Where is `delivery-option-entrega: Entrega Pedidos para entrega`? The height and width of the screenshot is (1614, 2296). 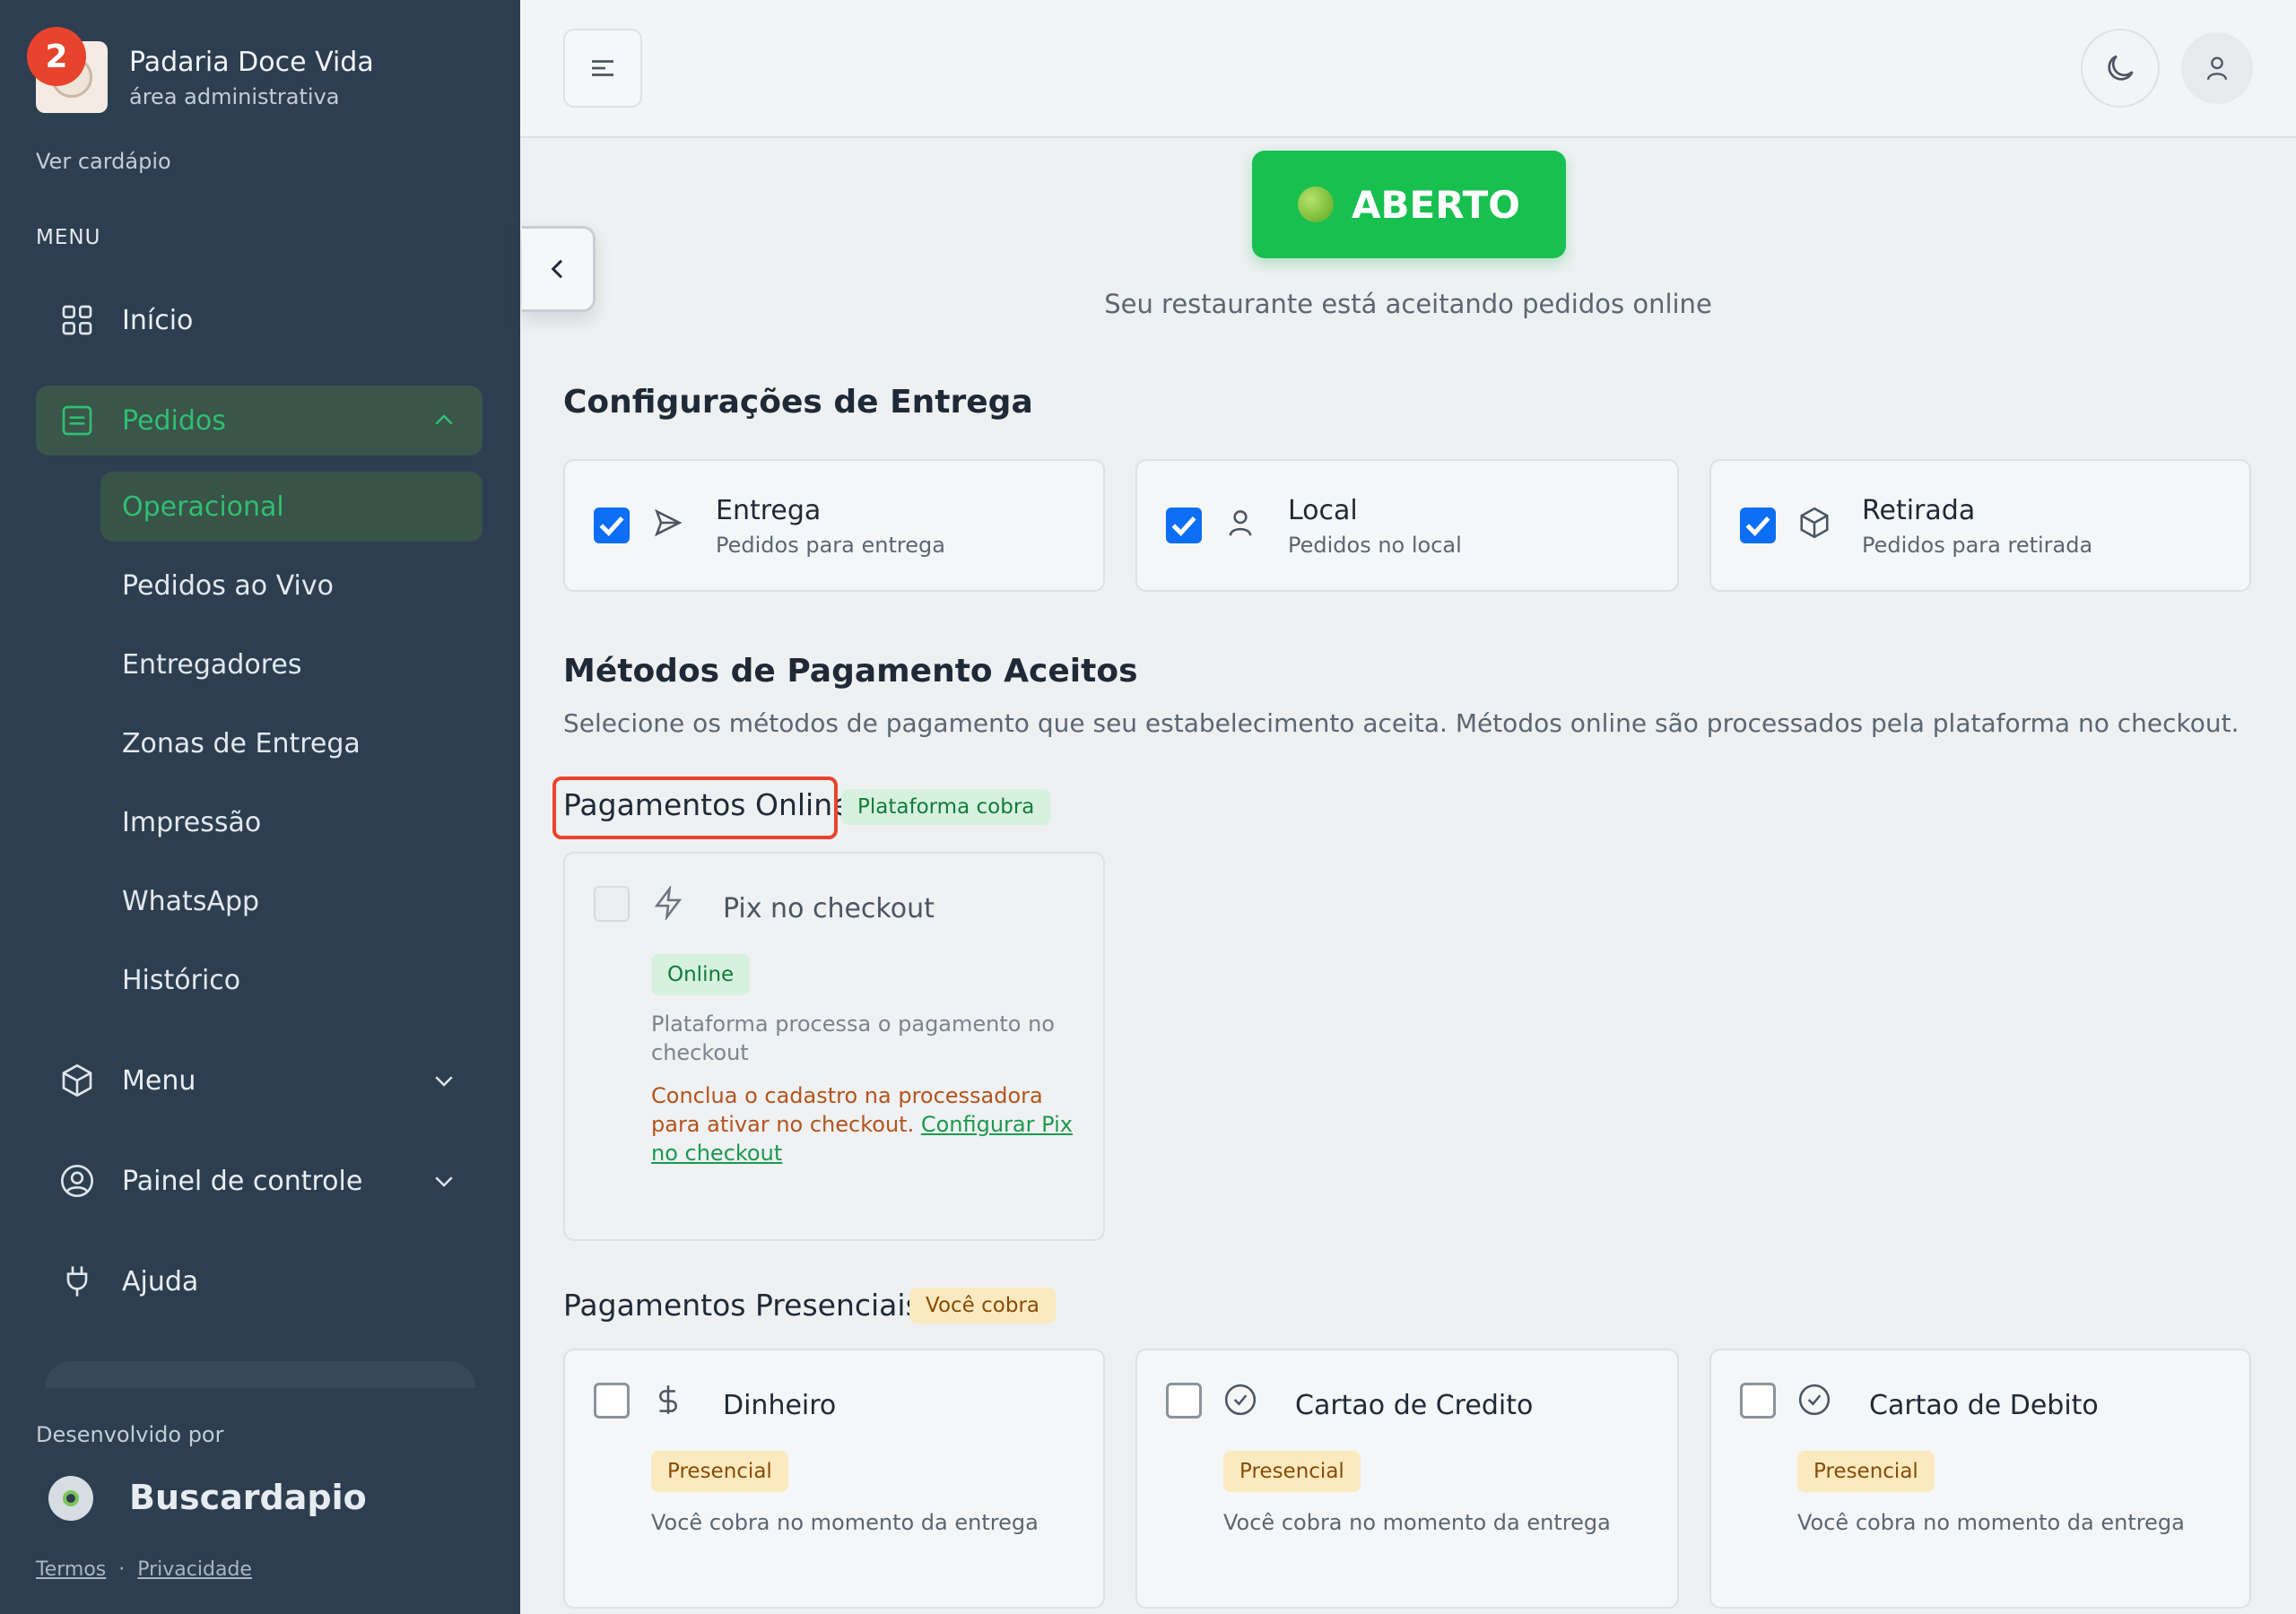 delivery-option-entrega: Entrega Pedidos para entrega is located at coordinates (834, 525).